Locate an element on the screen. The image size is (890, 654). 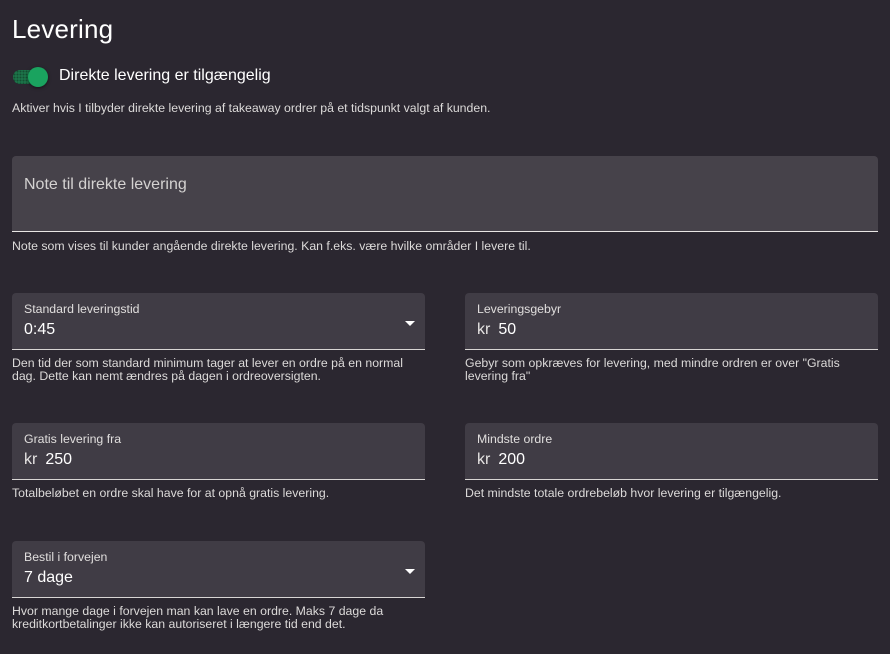
switch-thumb is located at coordinates (38, 77).